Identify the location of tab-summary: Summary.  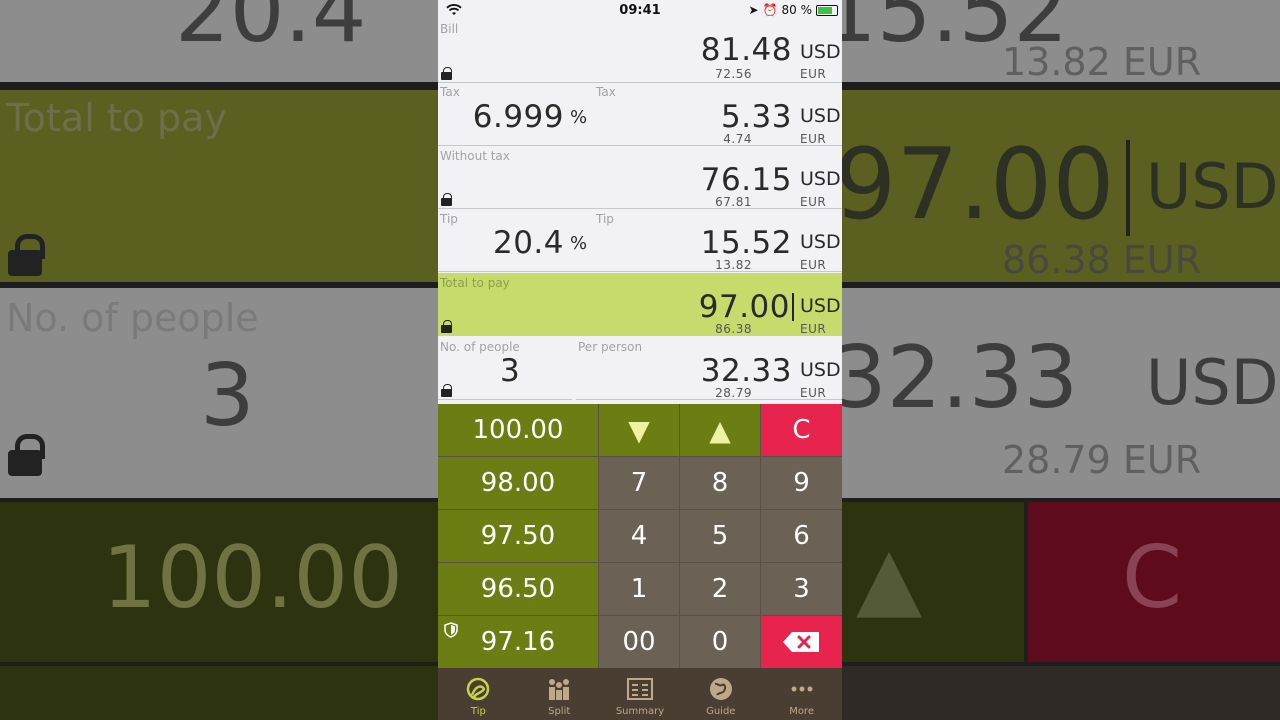
(640, 694).